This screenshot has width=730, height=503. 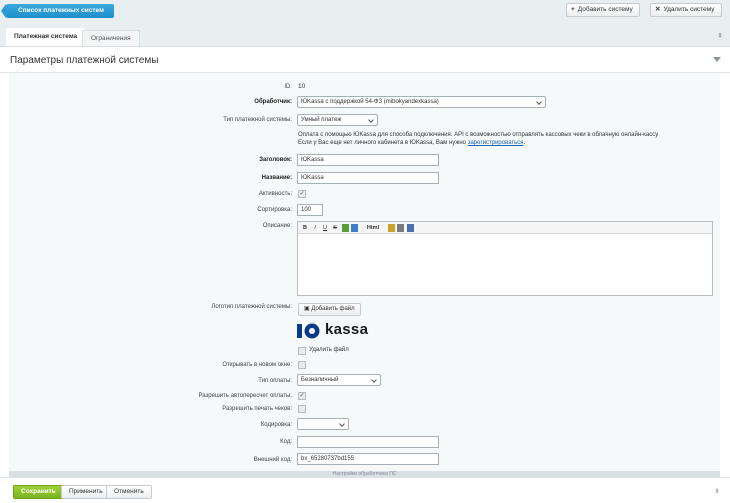 I want to click on apply-button: Применить, so click(x=86, y=492).